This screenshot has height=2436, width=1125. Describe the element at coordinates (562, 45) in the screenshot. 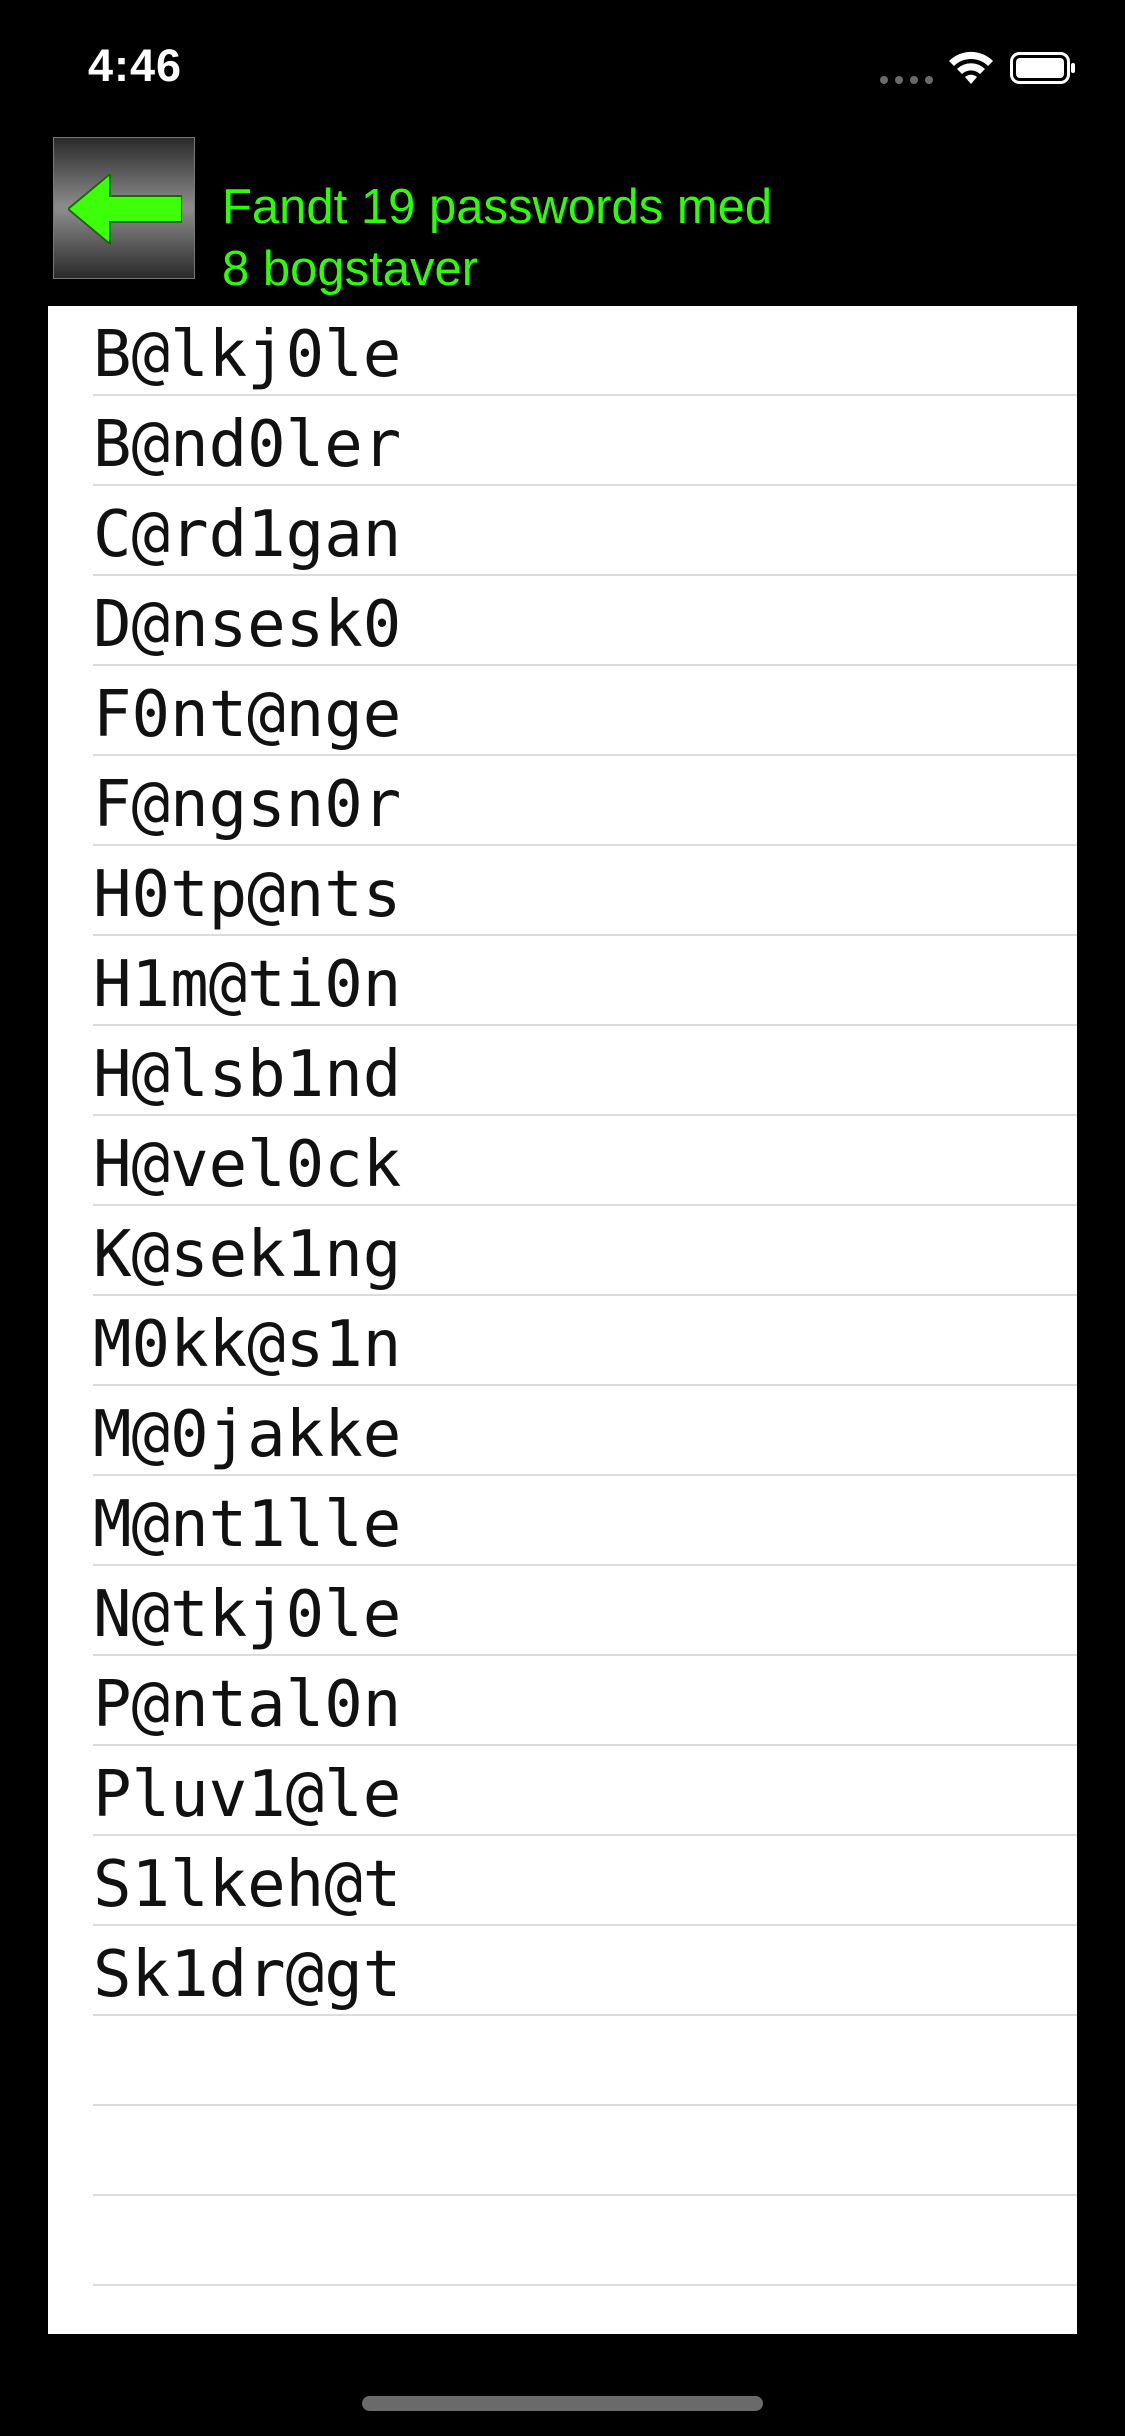

I see `notch` at that location.